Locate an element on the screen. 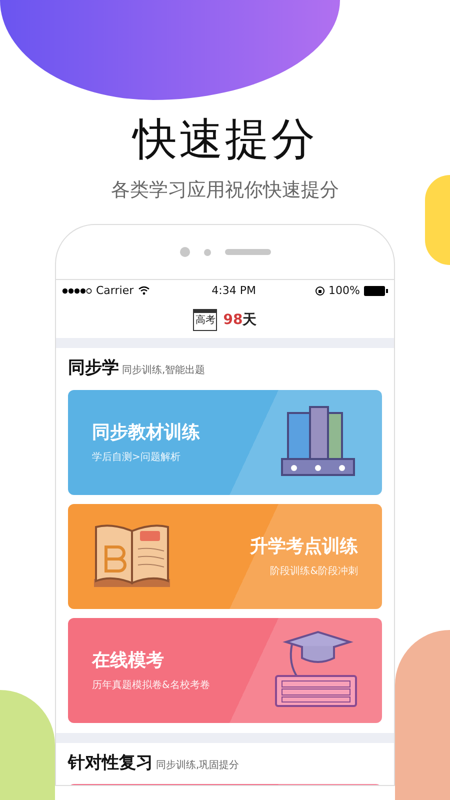 The height and width of the screenshot is (800, 450). feature-card: 同步教材训练 学后自测>问题解析 is located at coordinates (225, 442).